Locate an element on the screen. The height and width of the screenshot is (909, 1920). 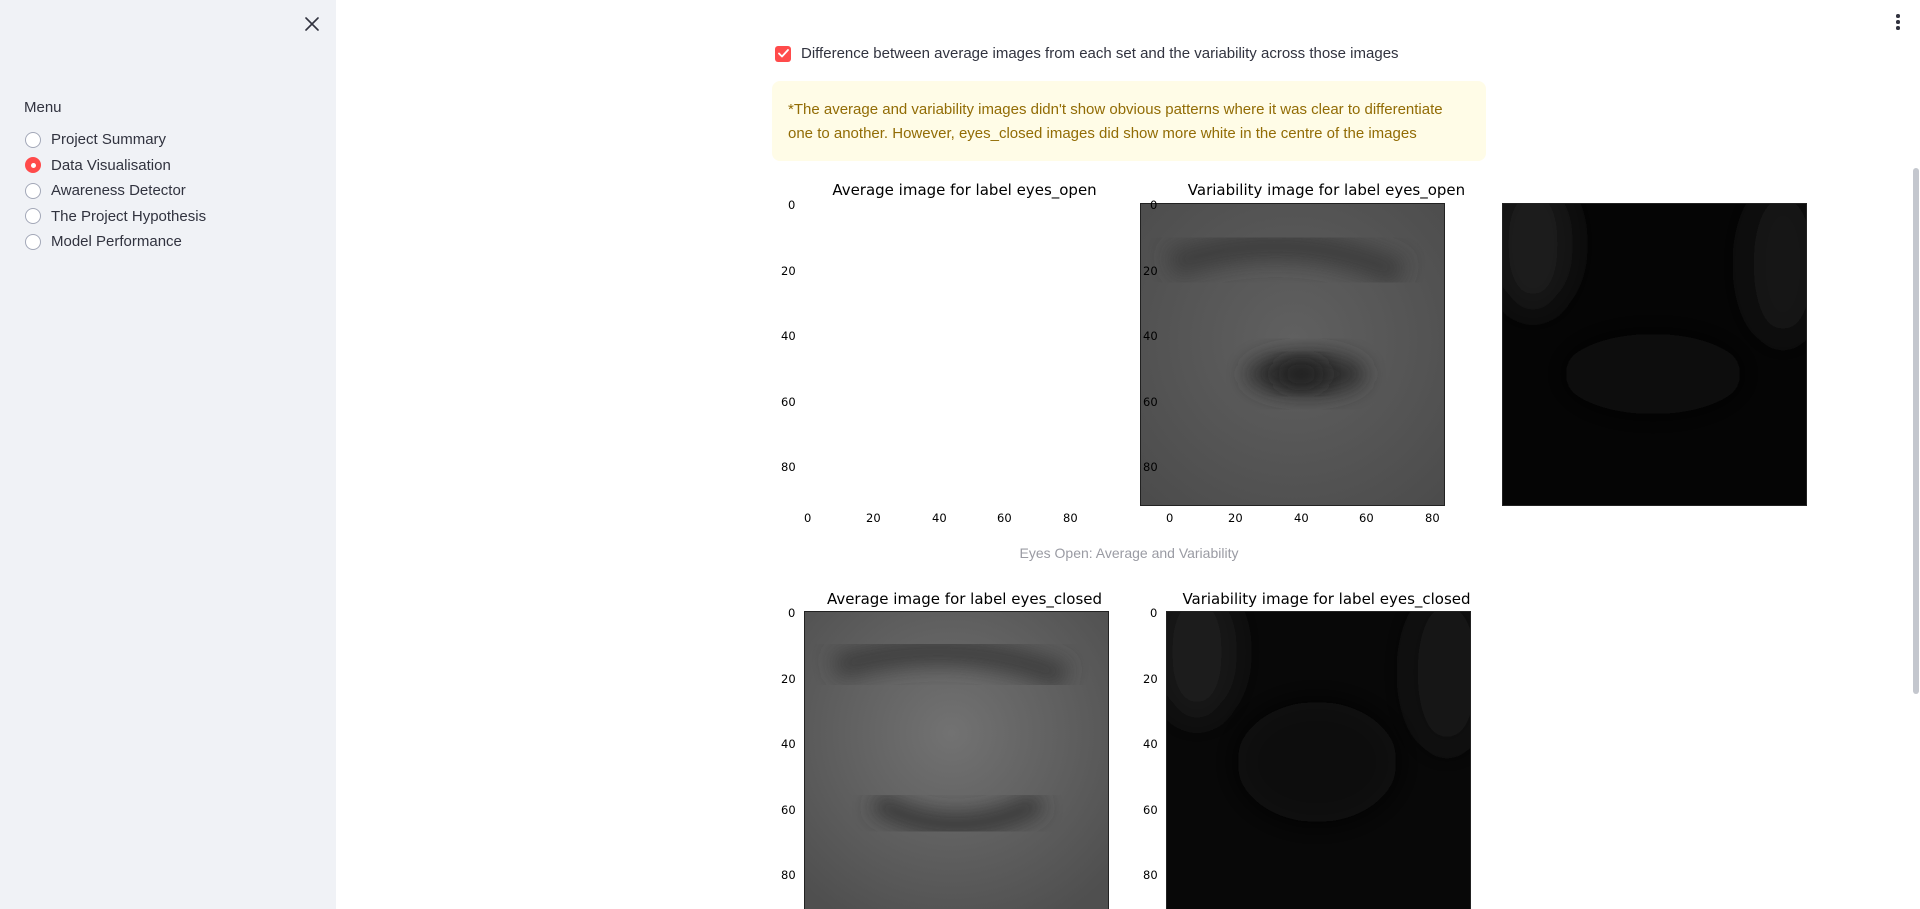
menu-item-project-hypothesis: The Project Hypothesis is located at coordinates (115, 217).